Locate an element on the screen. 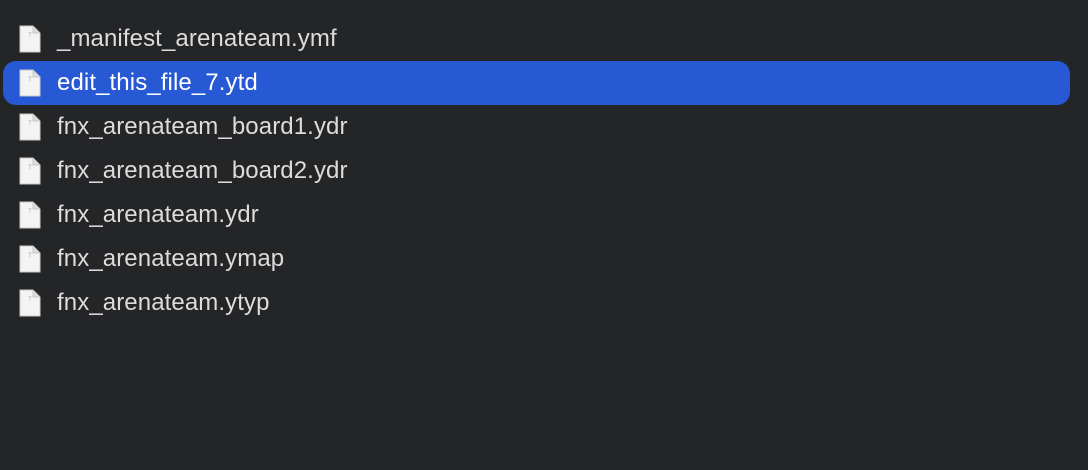 The width and height of the screenshot is (1088, 470). file-row: ? fnx_arenateam_board2.ydr is located at coordinates (544, 171).